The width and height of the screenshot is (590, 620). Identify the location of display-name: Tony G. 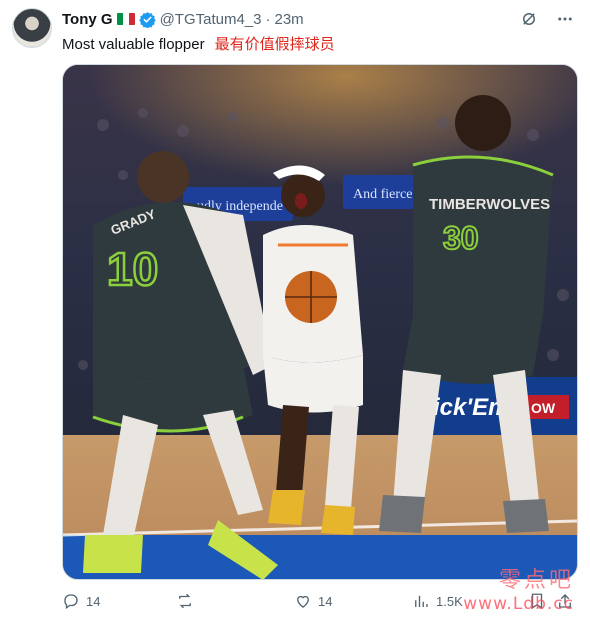
(87, 19).